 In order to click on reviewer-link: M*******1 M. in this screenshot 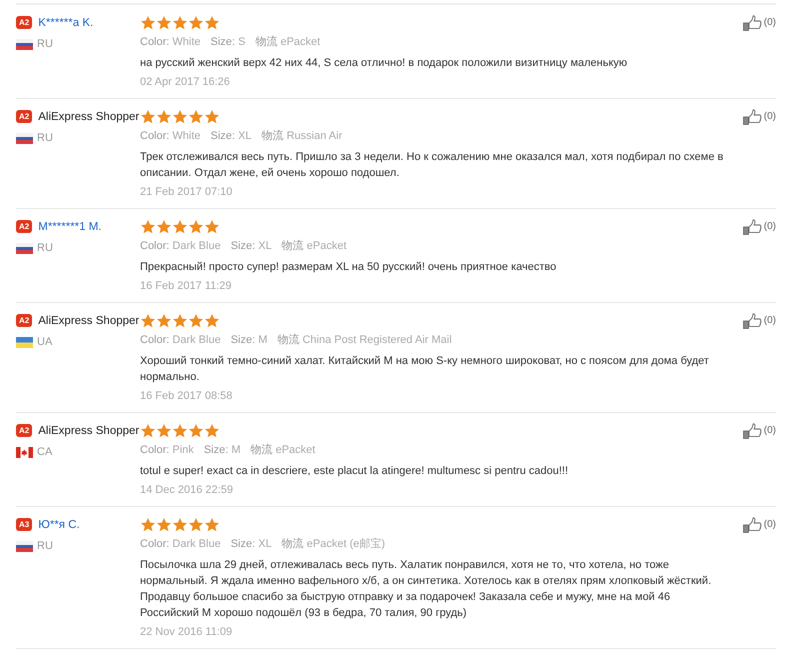, I will do `click(70, 227)`.